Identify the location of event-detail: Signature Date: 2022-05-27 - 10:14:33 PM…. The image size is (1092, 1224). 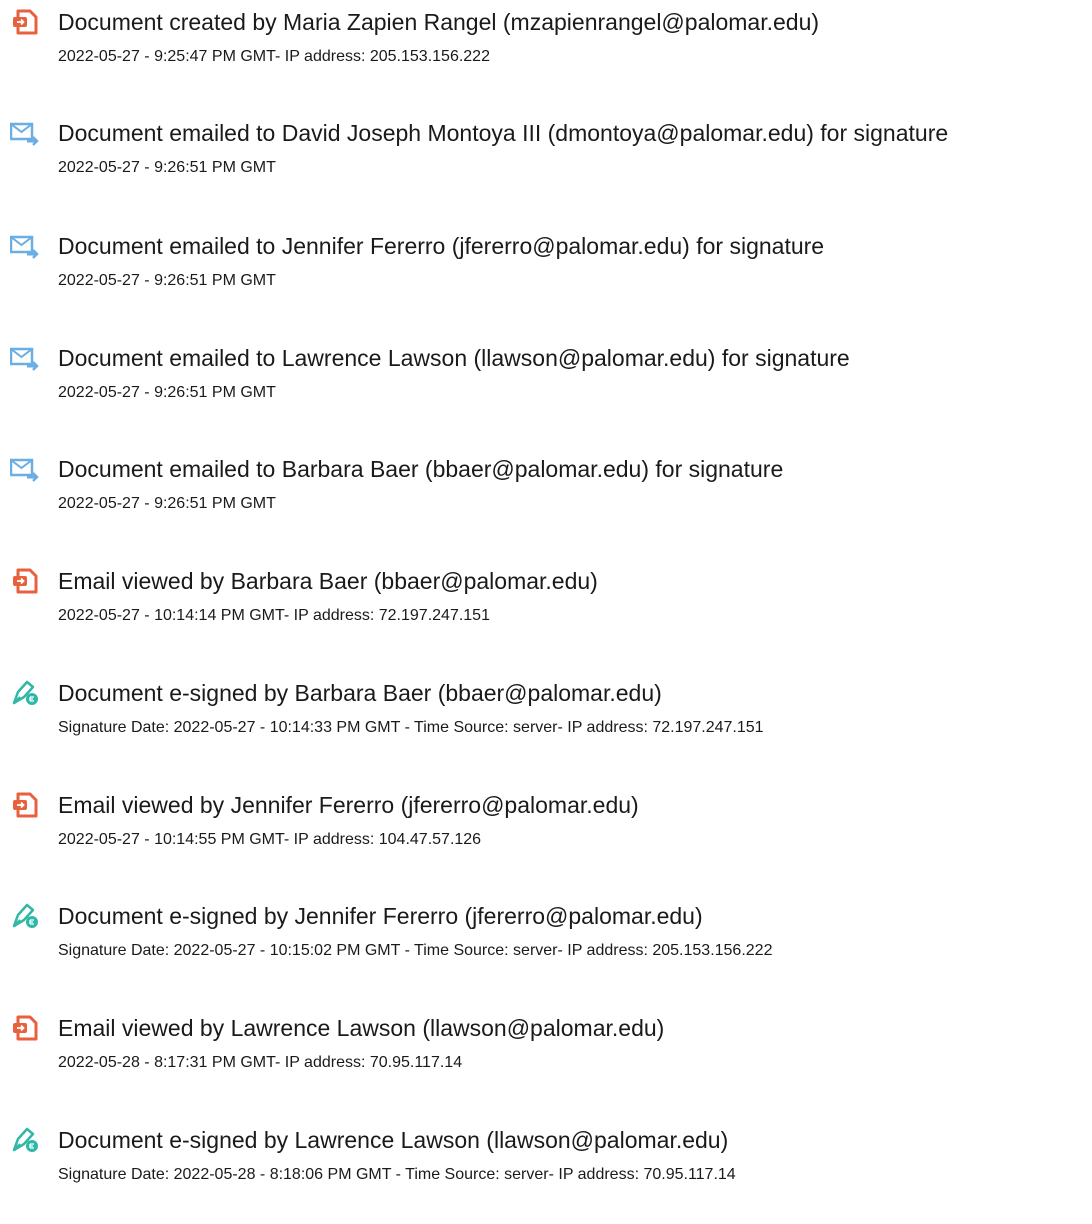
(411, 727).